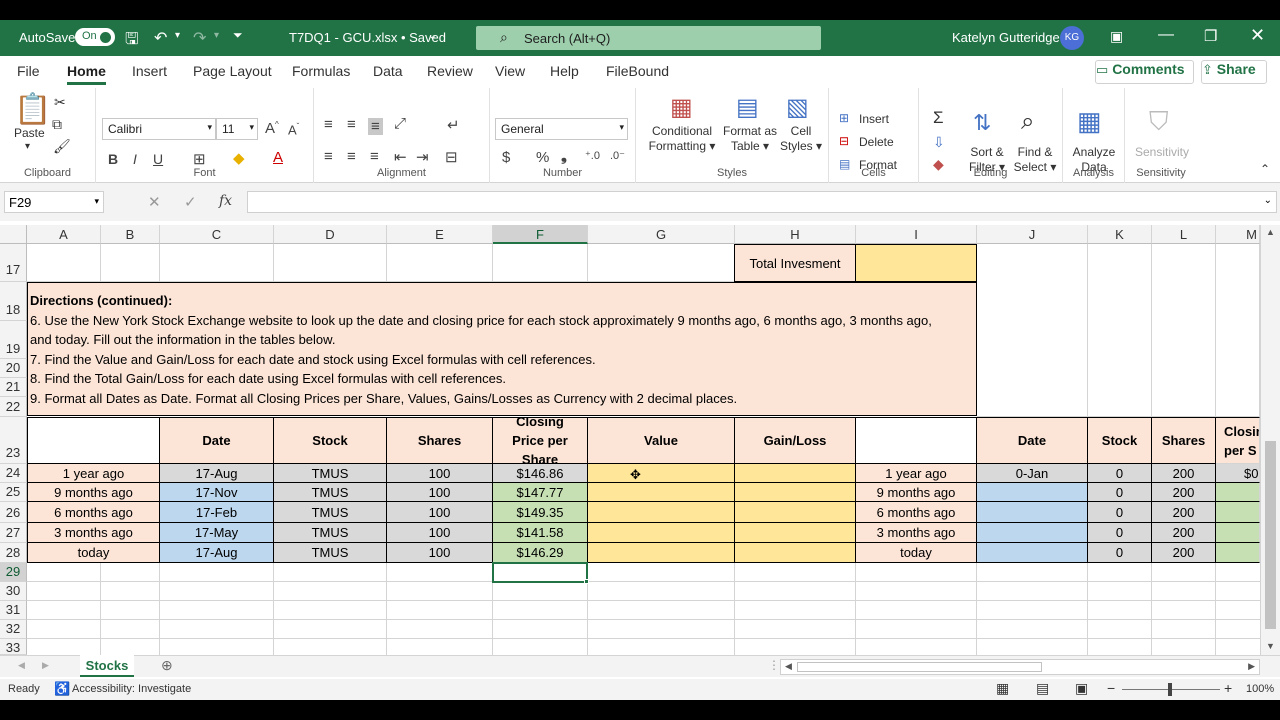 This screenshot has width=1280, height=720. What do you see at coordinates (540, 473) in the screenshot?
I see `table1-price: $146.86` at bounding box center [540, 473].